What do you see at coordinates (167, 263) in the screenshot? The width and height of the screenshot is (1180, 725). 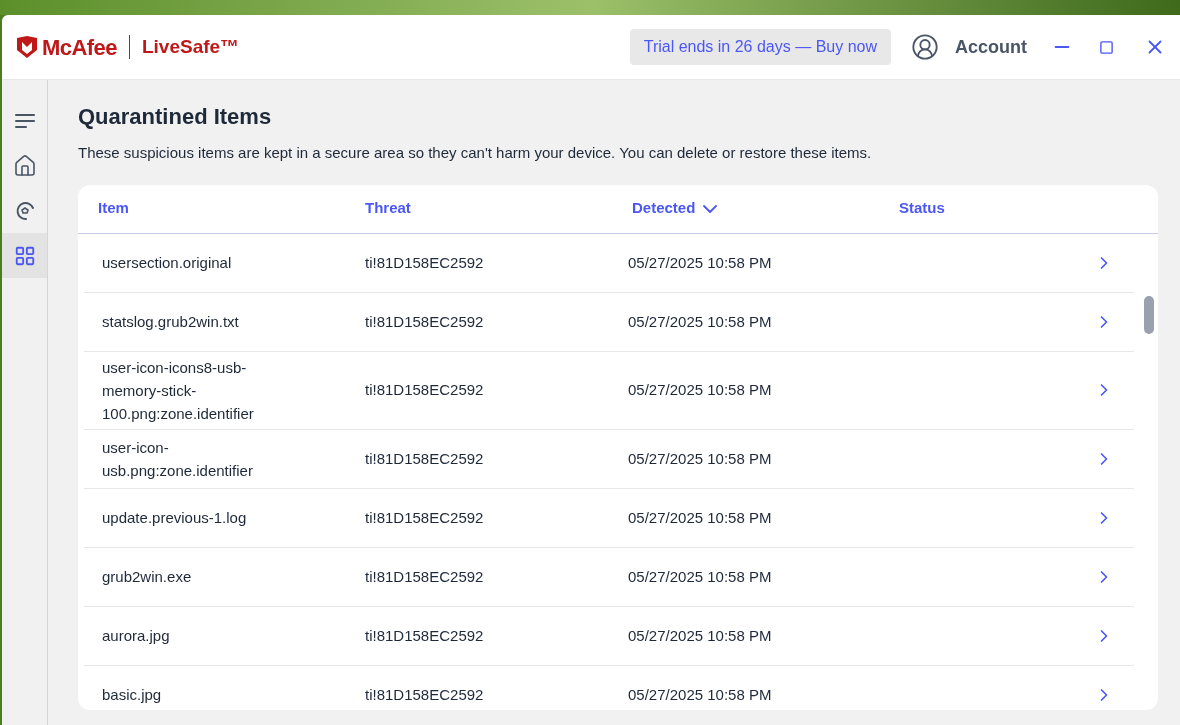 I see `item-name: usersection.original` at bounding box center [167, 263].